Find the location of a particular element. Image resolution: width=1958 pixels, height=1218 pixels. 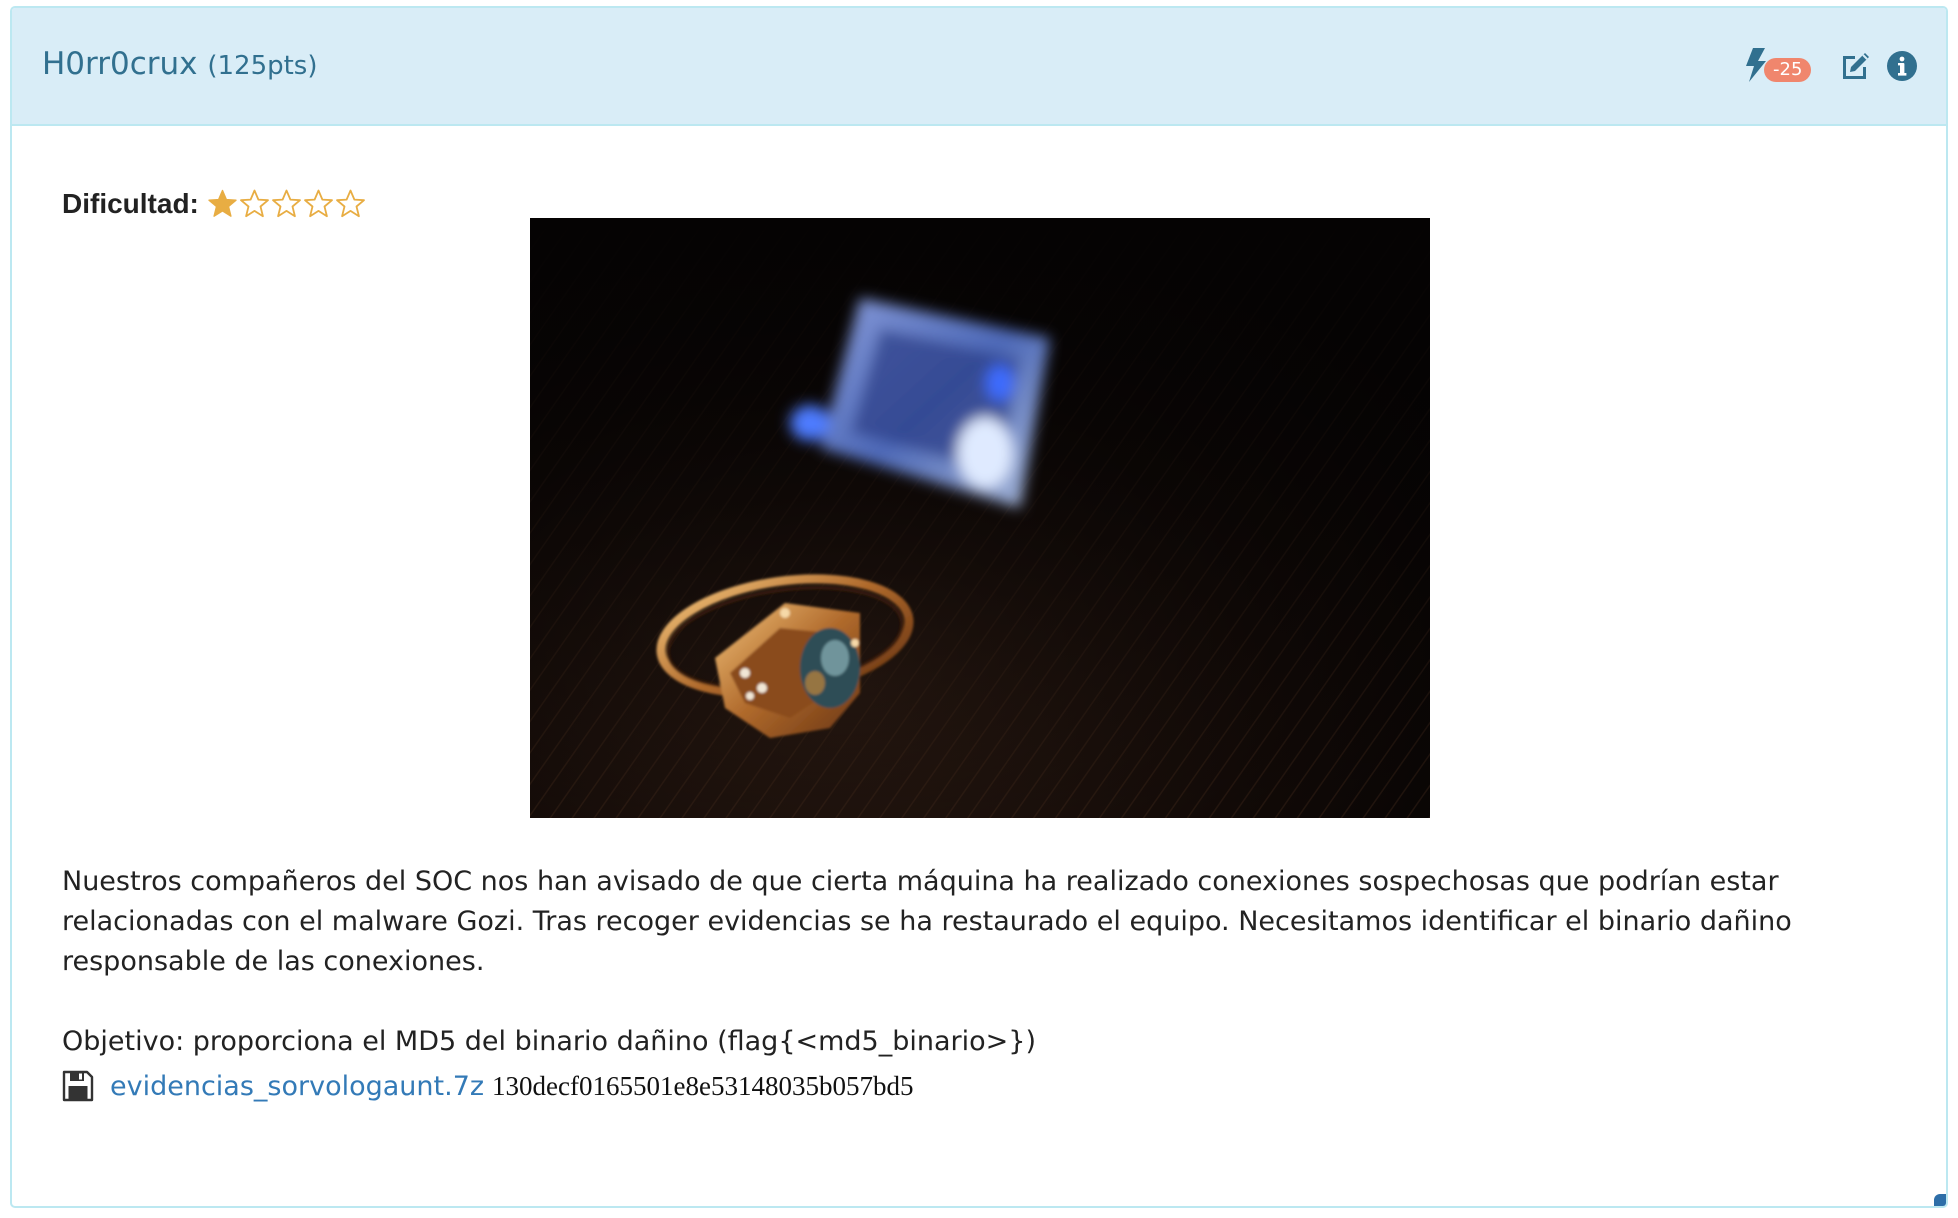

attachment-download-link: evidencias_sorvologaunt.7z is located at coordinates (297, 1086).